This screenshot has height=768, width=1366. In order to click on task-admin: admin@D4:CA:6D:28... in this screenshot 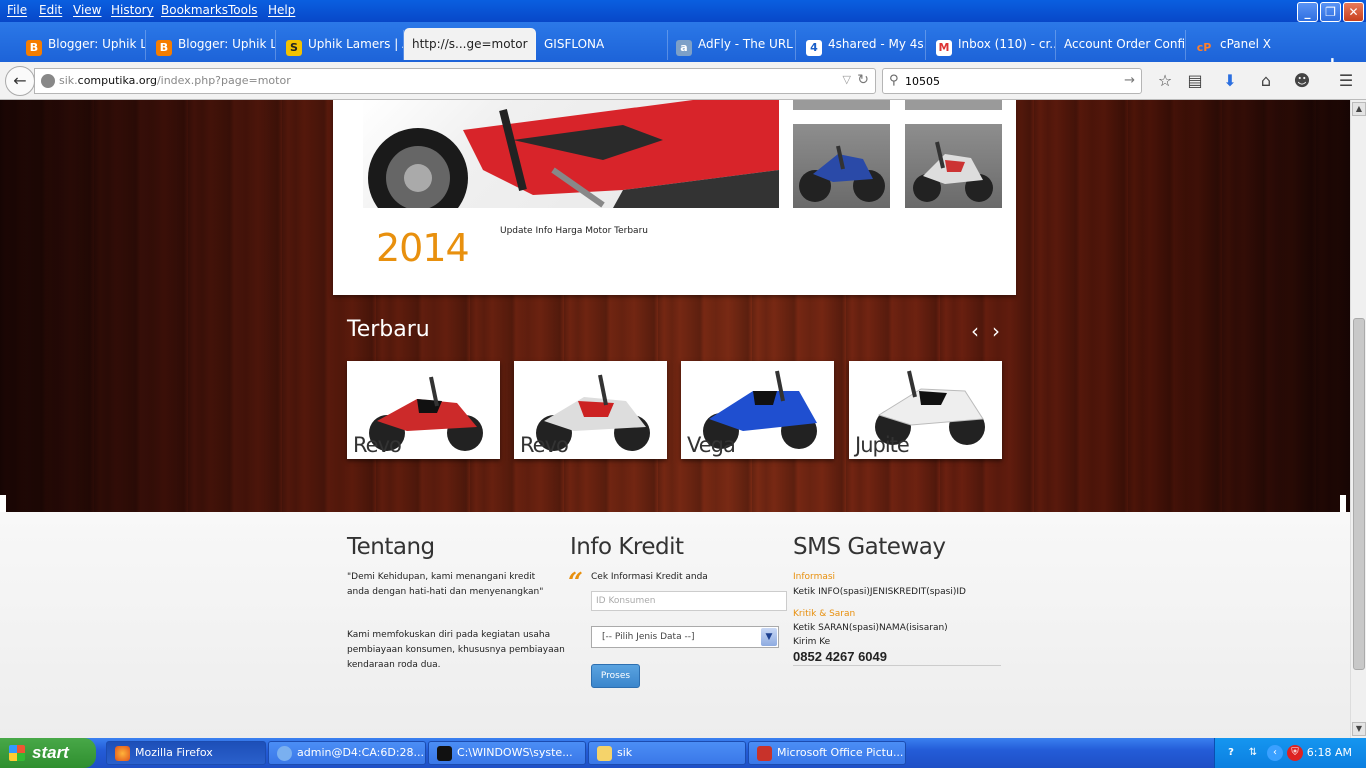, I will do `click(347, 753)`.